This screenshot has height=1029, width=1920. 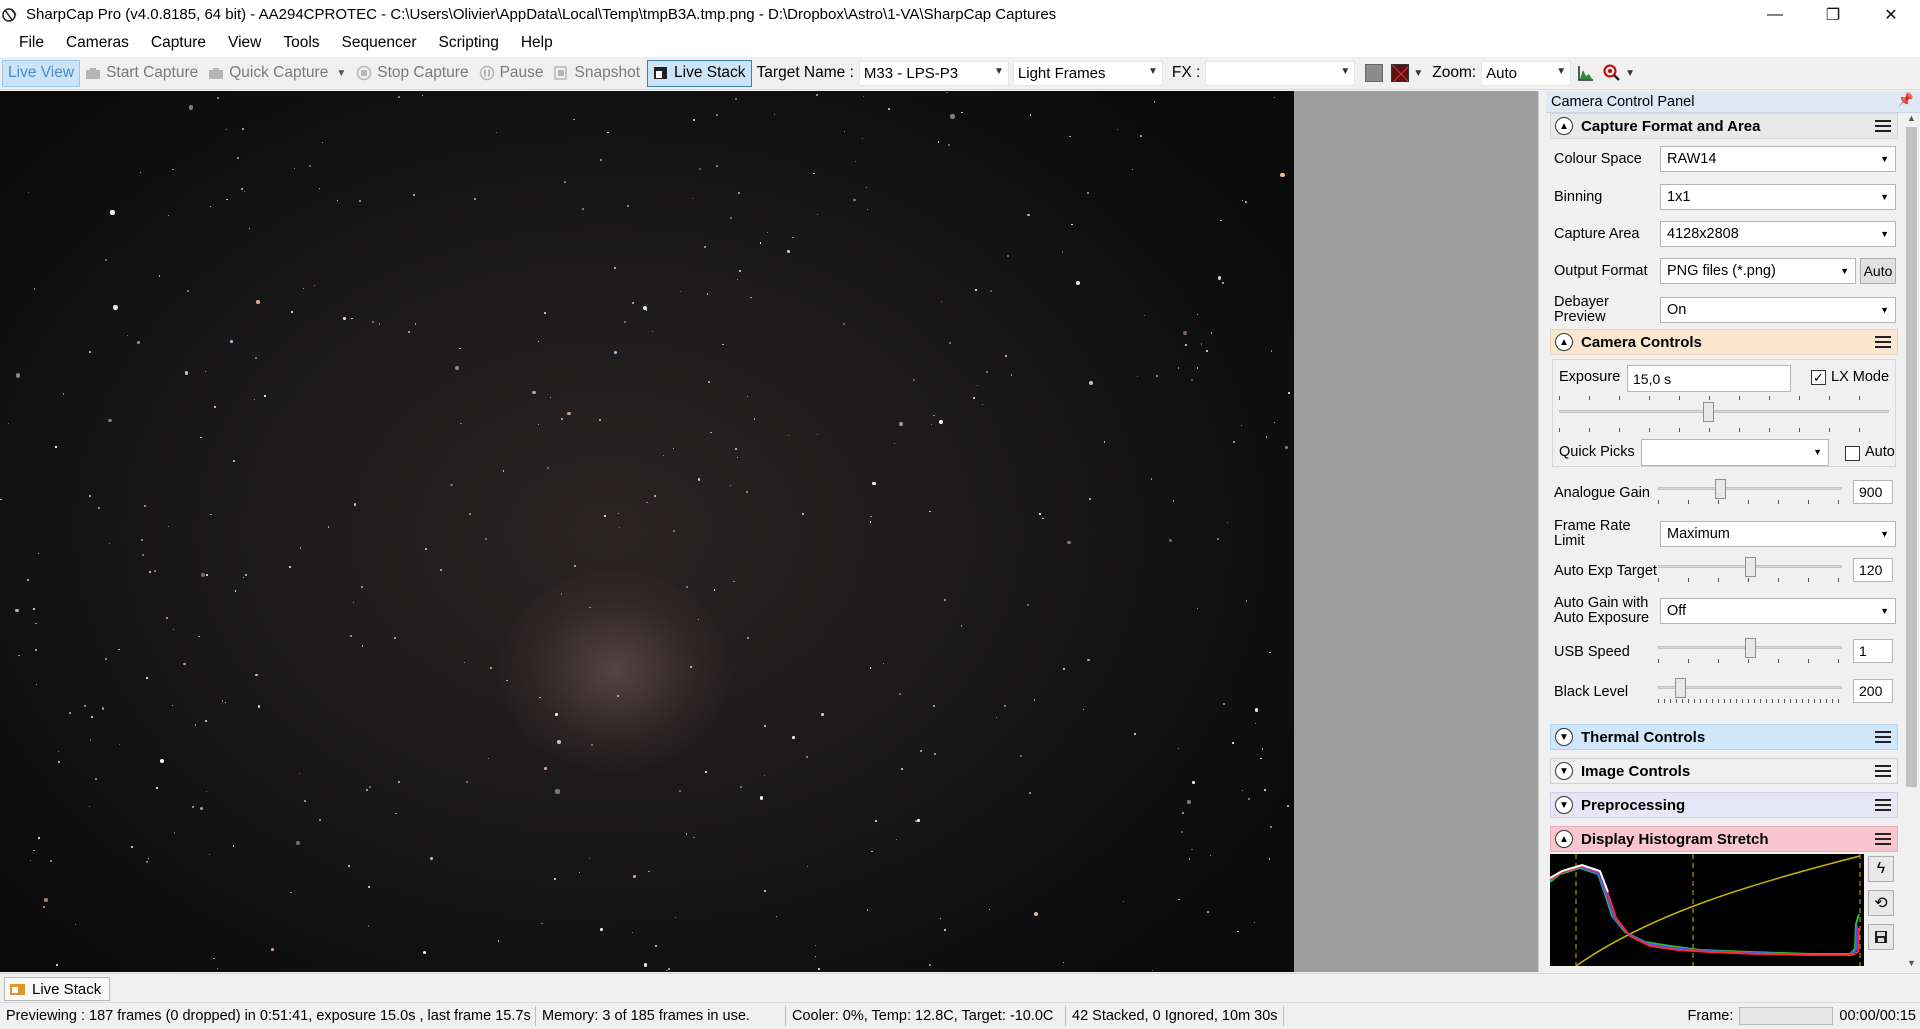 I want to click on panel-scrollbar: ▲ ▼, so click(x=1911, y=542).